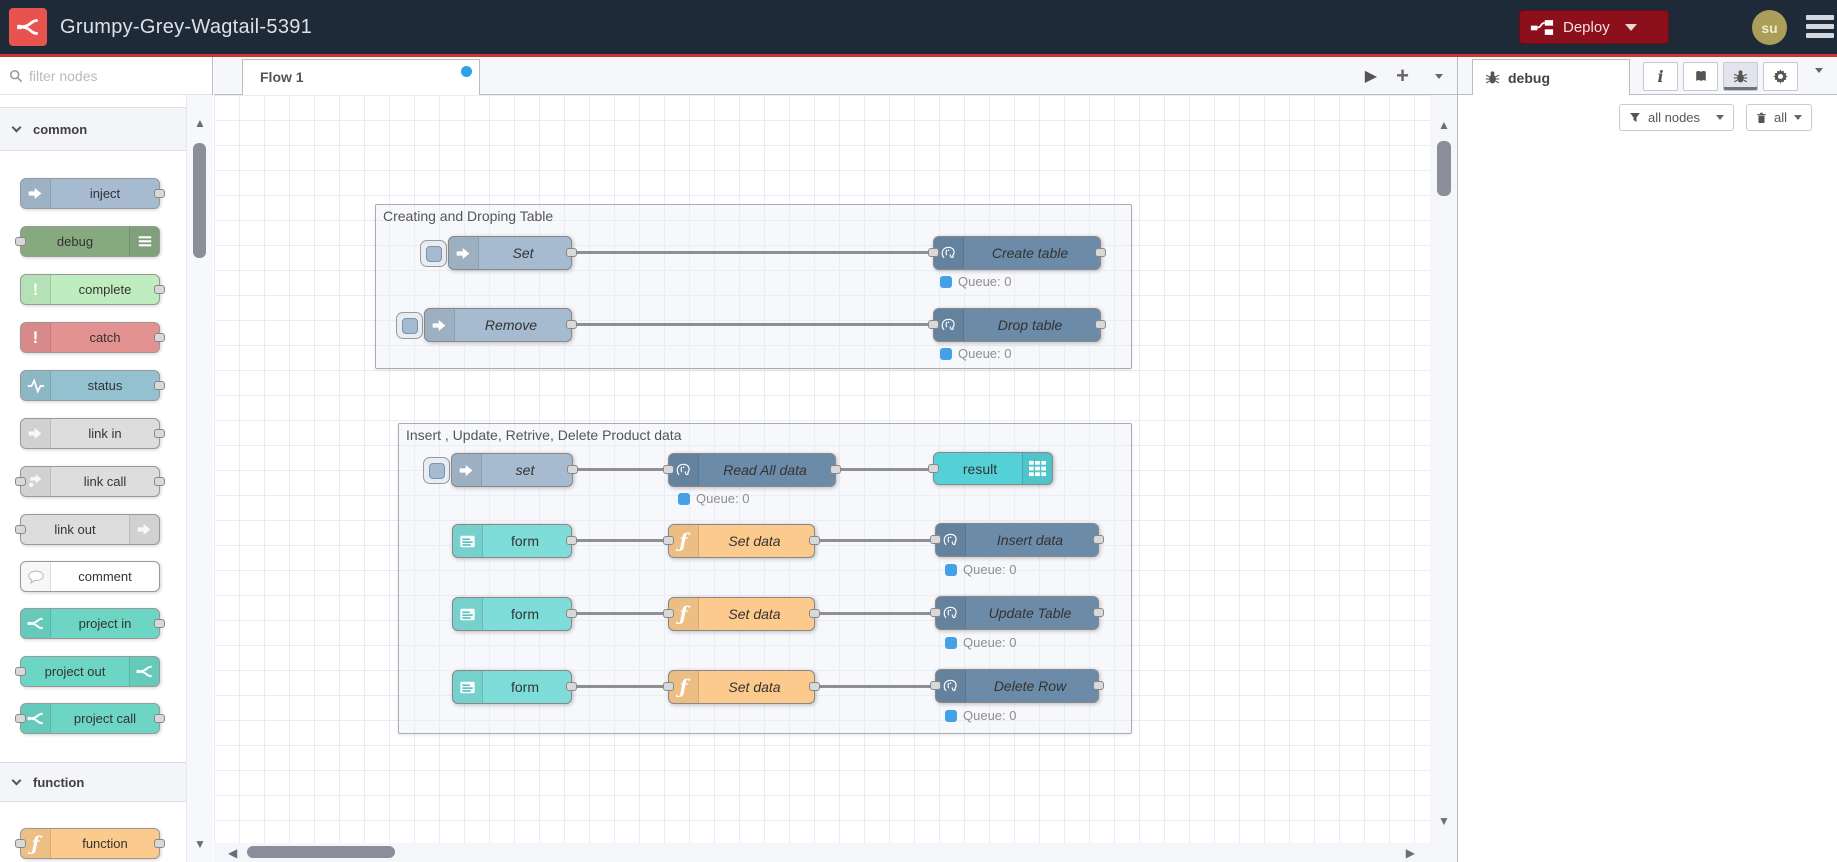 This screenshot has height=862, width=1837. What do you see at coordinates (990, 468) in the screenshot?
I see `node-result-table: result` at bounding box center [990, 468].